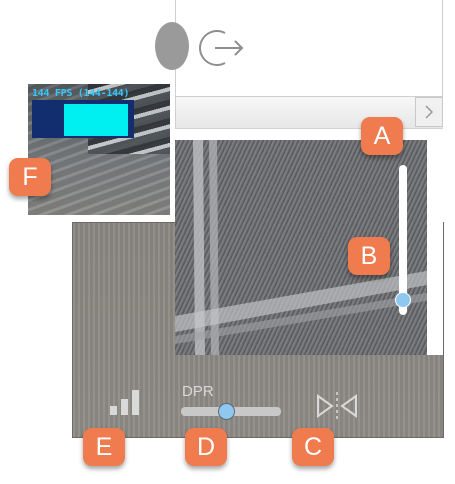  What do you see at coordinates (403, 300) in the screenshot?
I see `zoom-slider-thumb` at bounding box center [403, 300].